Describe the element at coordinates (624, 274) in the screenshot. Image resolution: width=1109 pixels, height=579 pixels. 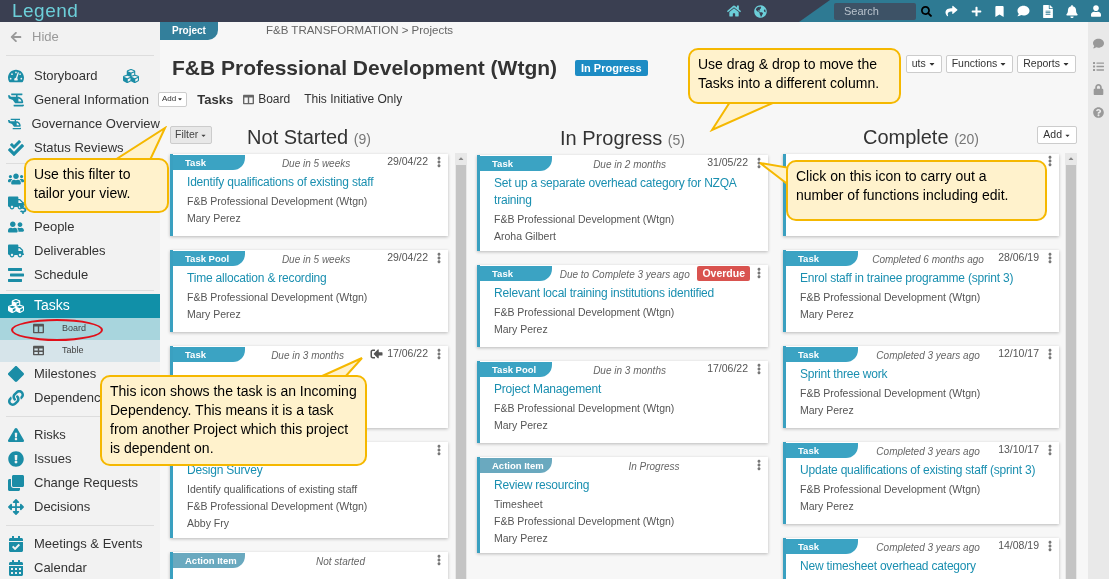
I see `card-status: Due to Complete 3 years ago` at that location.